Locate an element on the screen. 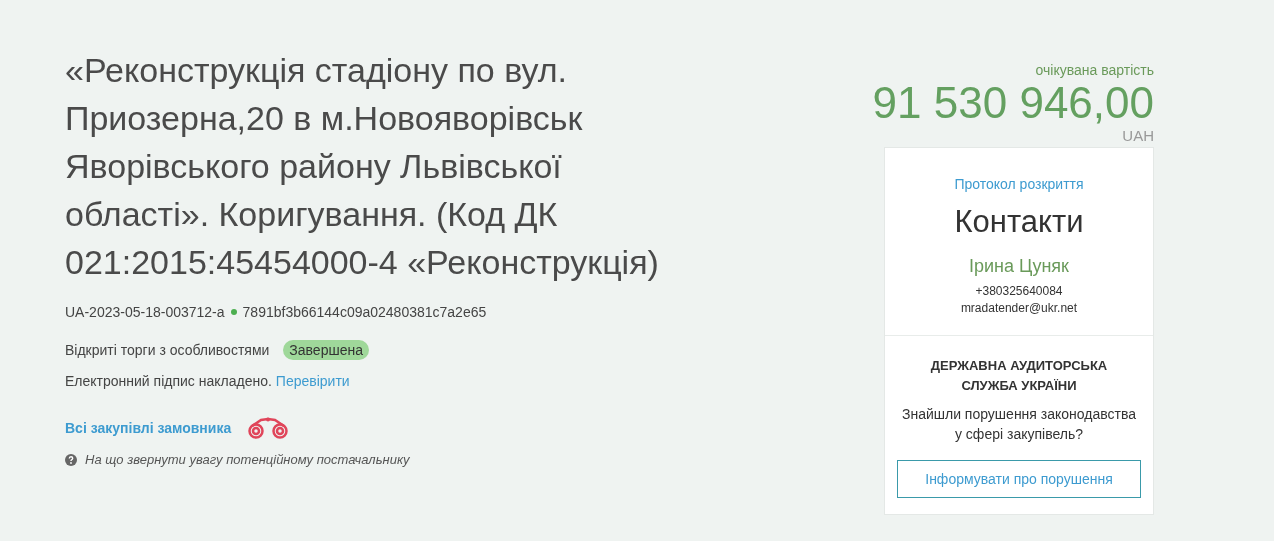 Image resolution: width=1274 pixels, height=541 pixels. contact-email: mradatender@ukr.net is located at coordinates (1019, 308).